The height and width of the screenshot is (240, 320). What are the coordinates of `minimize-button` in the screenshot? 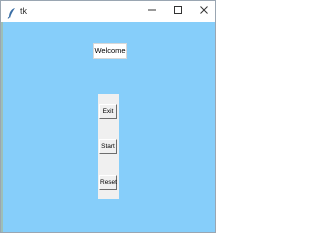 It's located at (152, 11).